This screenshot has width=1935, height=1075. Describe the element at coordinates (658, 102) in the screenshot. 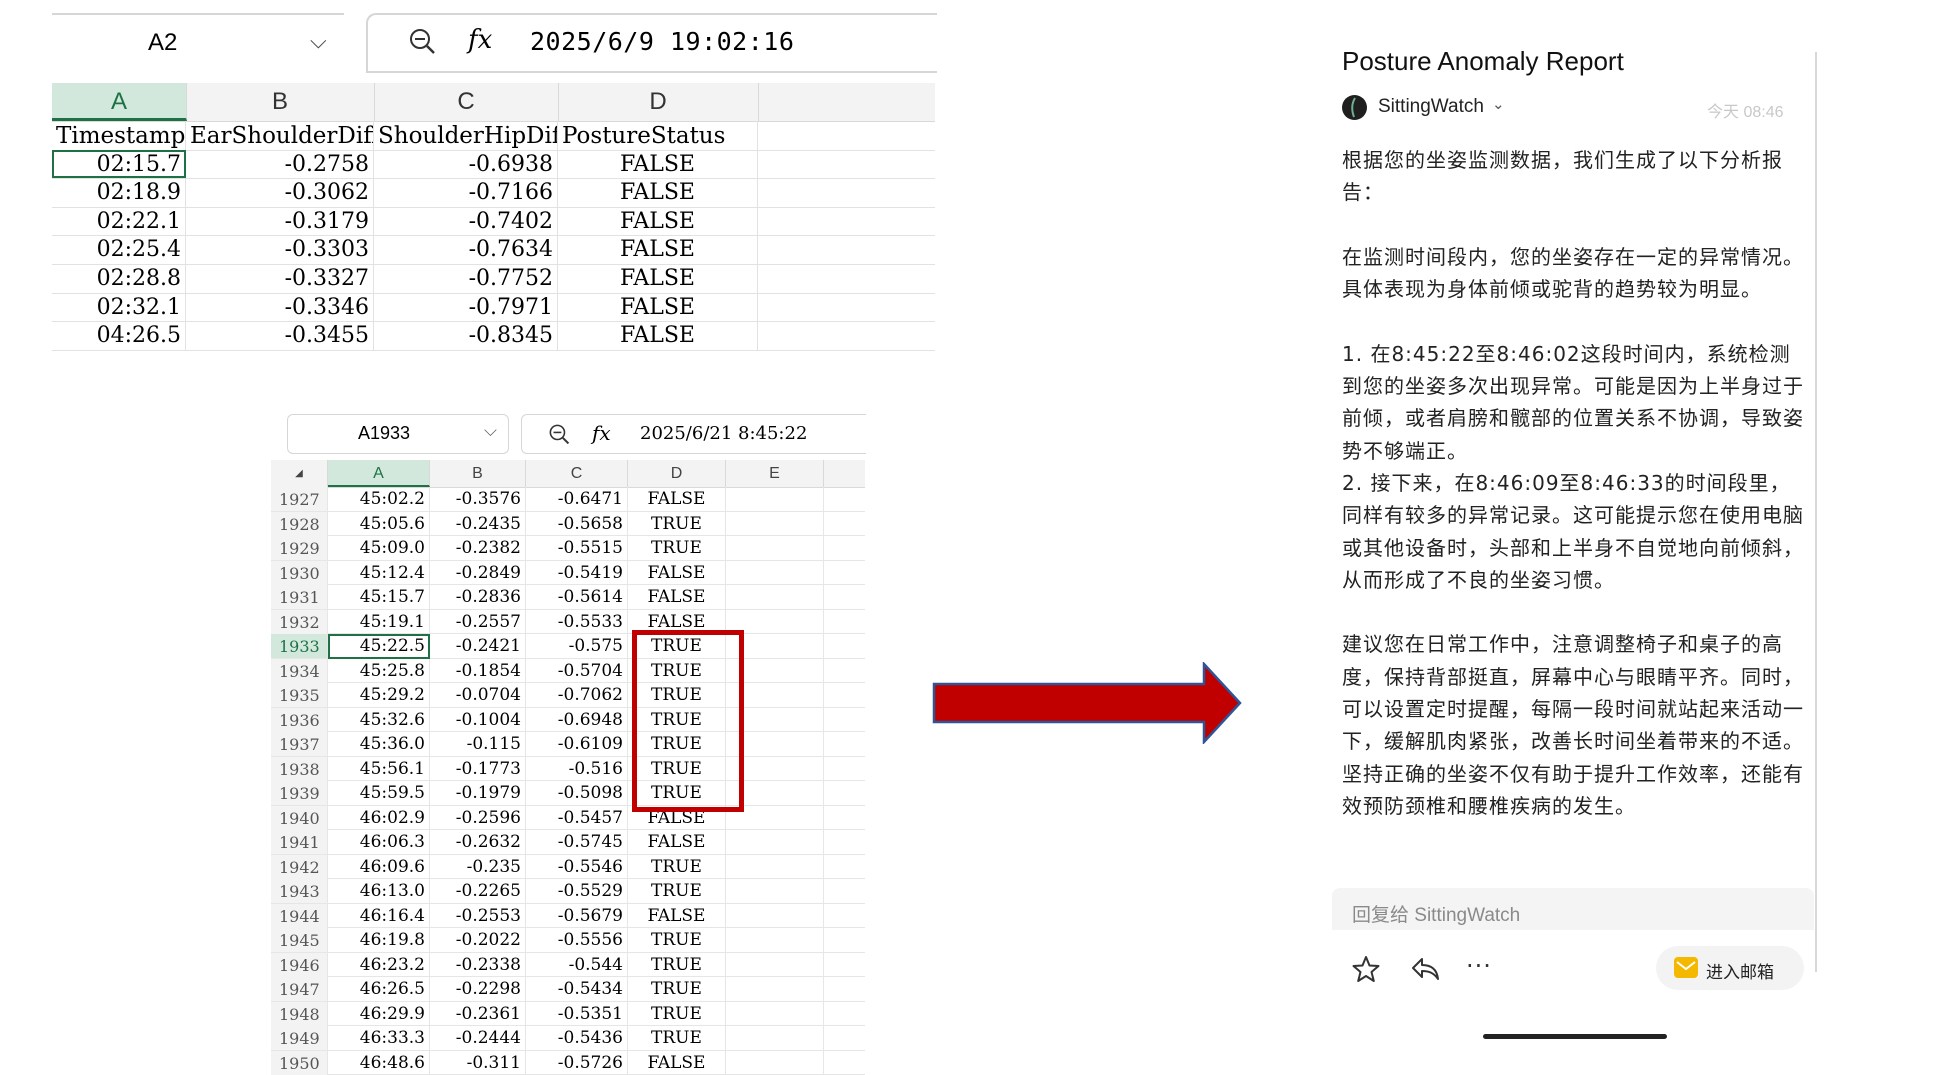

I see `column-header-d: D` at that location.